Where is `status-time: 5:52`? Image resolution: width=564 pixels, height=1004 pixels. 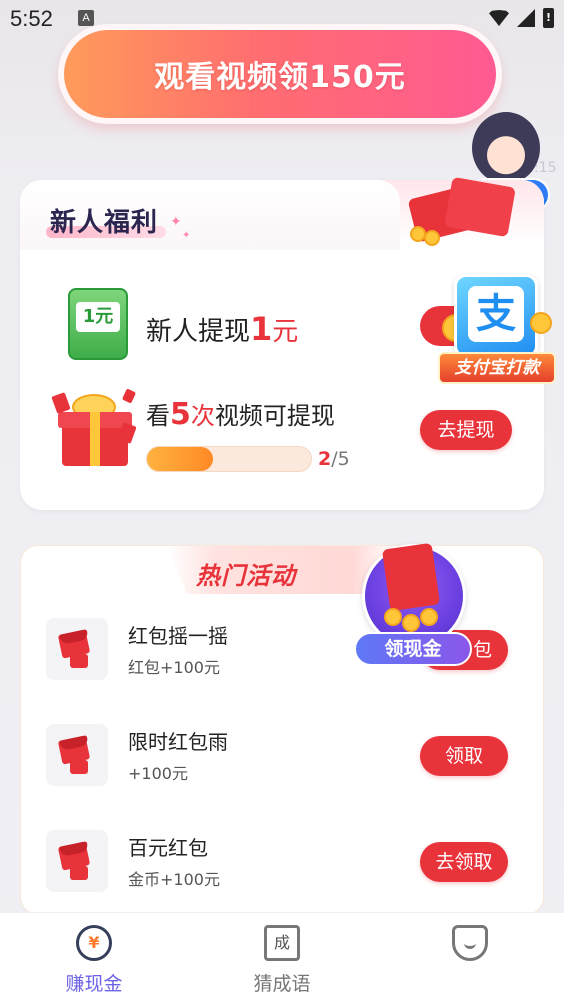
status-time: 5:52 is located at coordinates (31, 18).